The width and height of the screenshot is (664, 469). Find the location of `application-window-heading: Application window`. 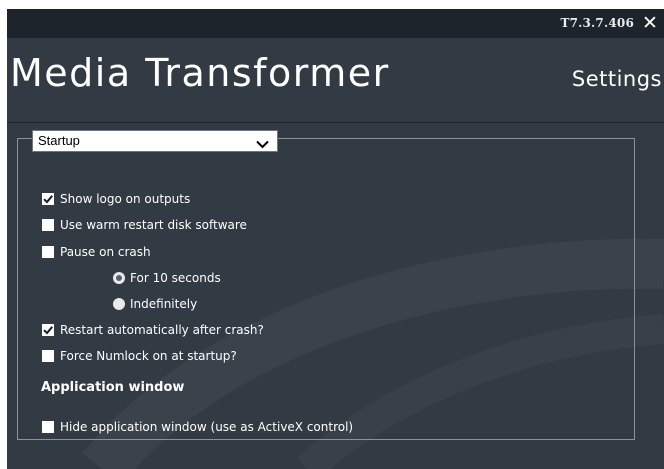

application-window-heading: Application window is located at coordinates (113, 387).